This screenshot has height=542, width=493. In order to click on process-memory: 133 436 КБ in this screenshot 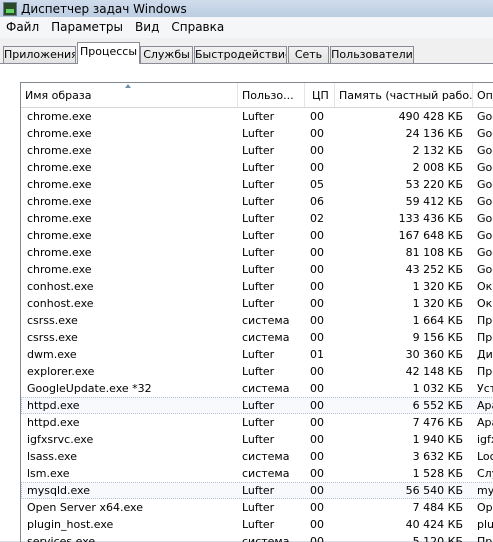, I will do `click(430, 218)`.